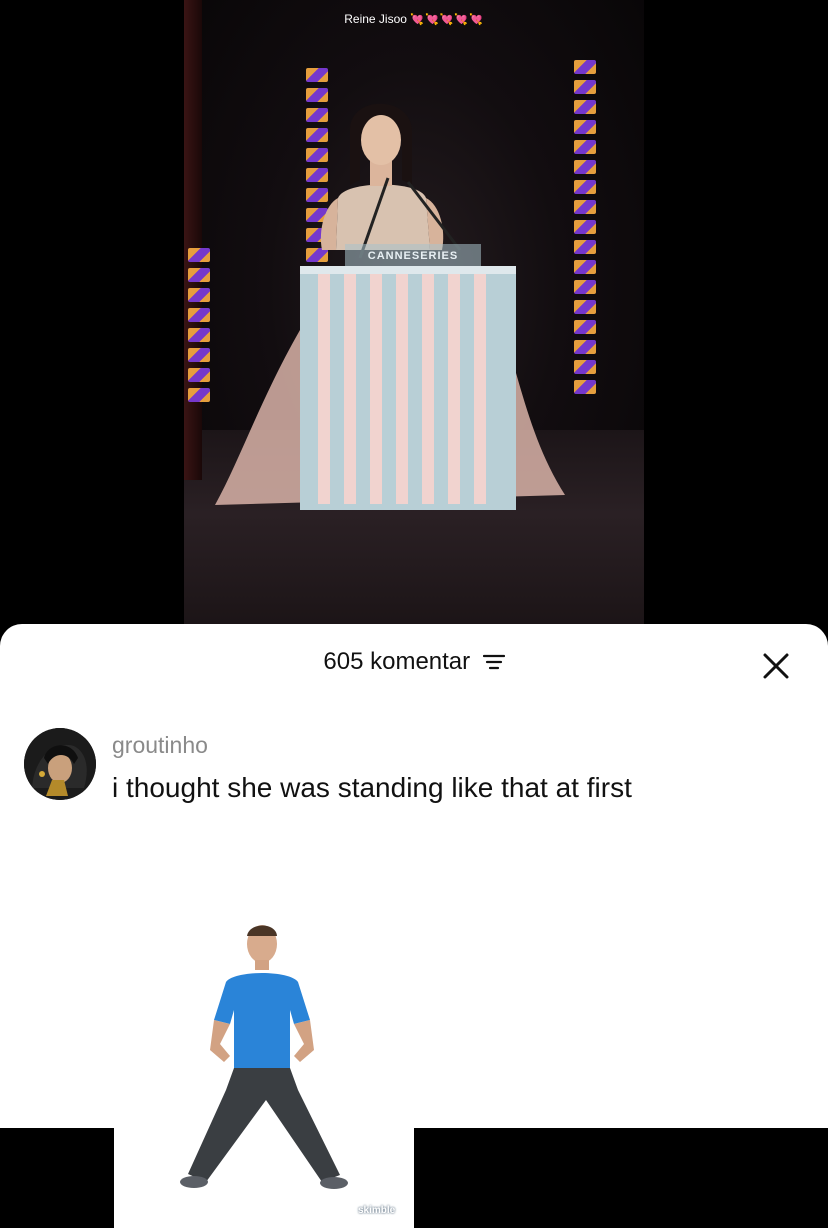 The height and width of the screenshot is (1228, 828). I want to click on avatar, so click(60, 764).